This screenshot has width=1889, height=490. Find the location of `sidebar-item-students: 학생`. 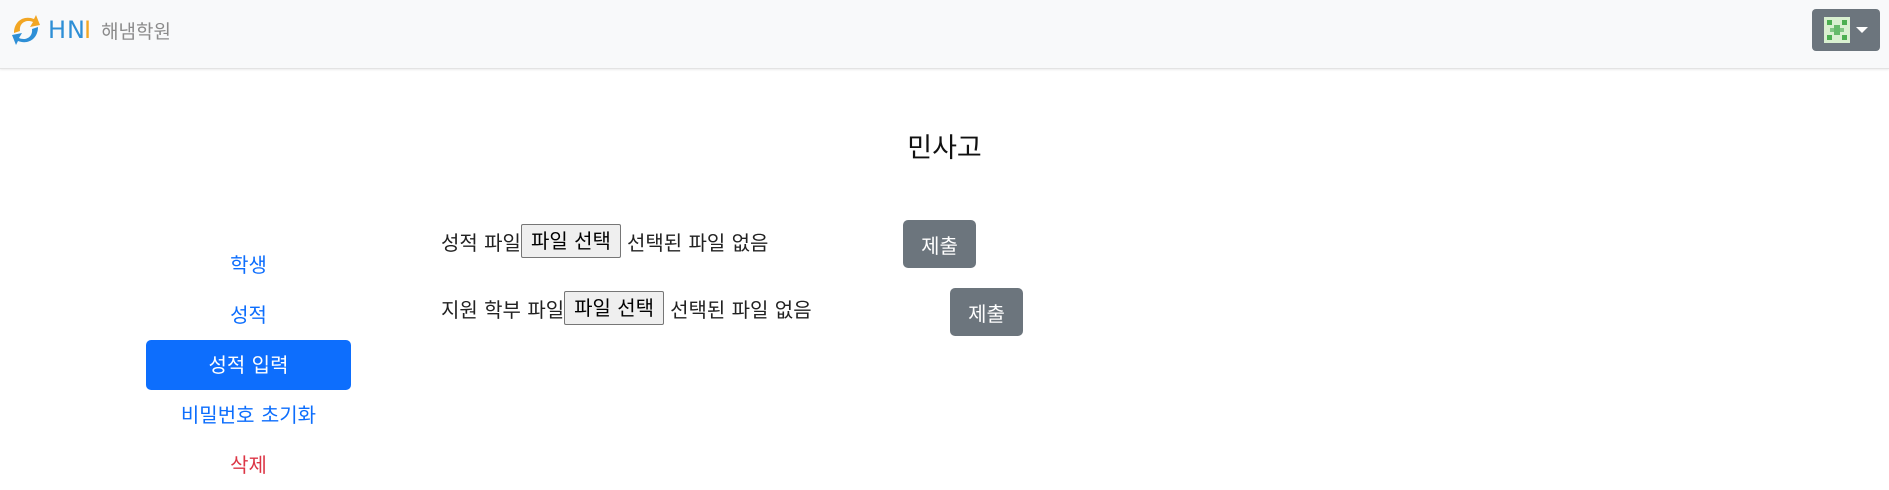

sidebar-item-students: 학생 is located at coordinates (248, 265).